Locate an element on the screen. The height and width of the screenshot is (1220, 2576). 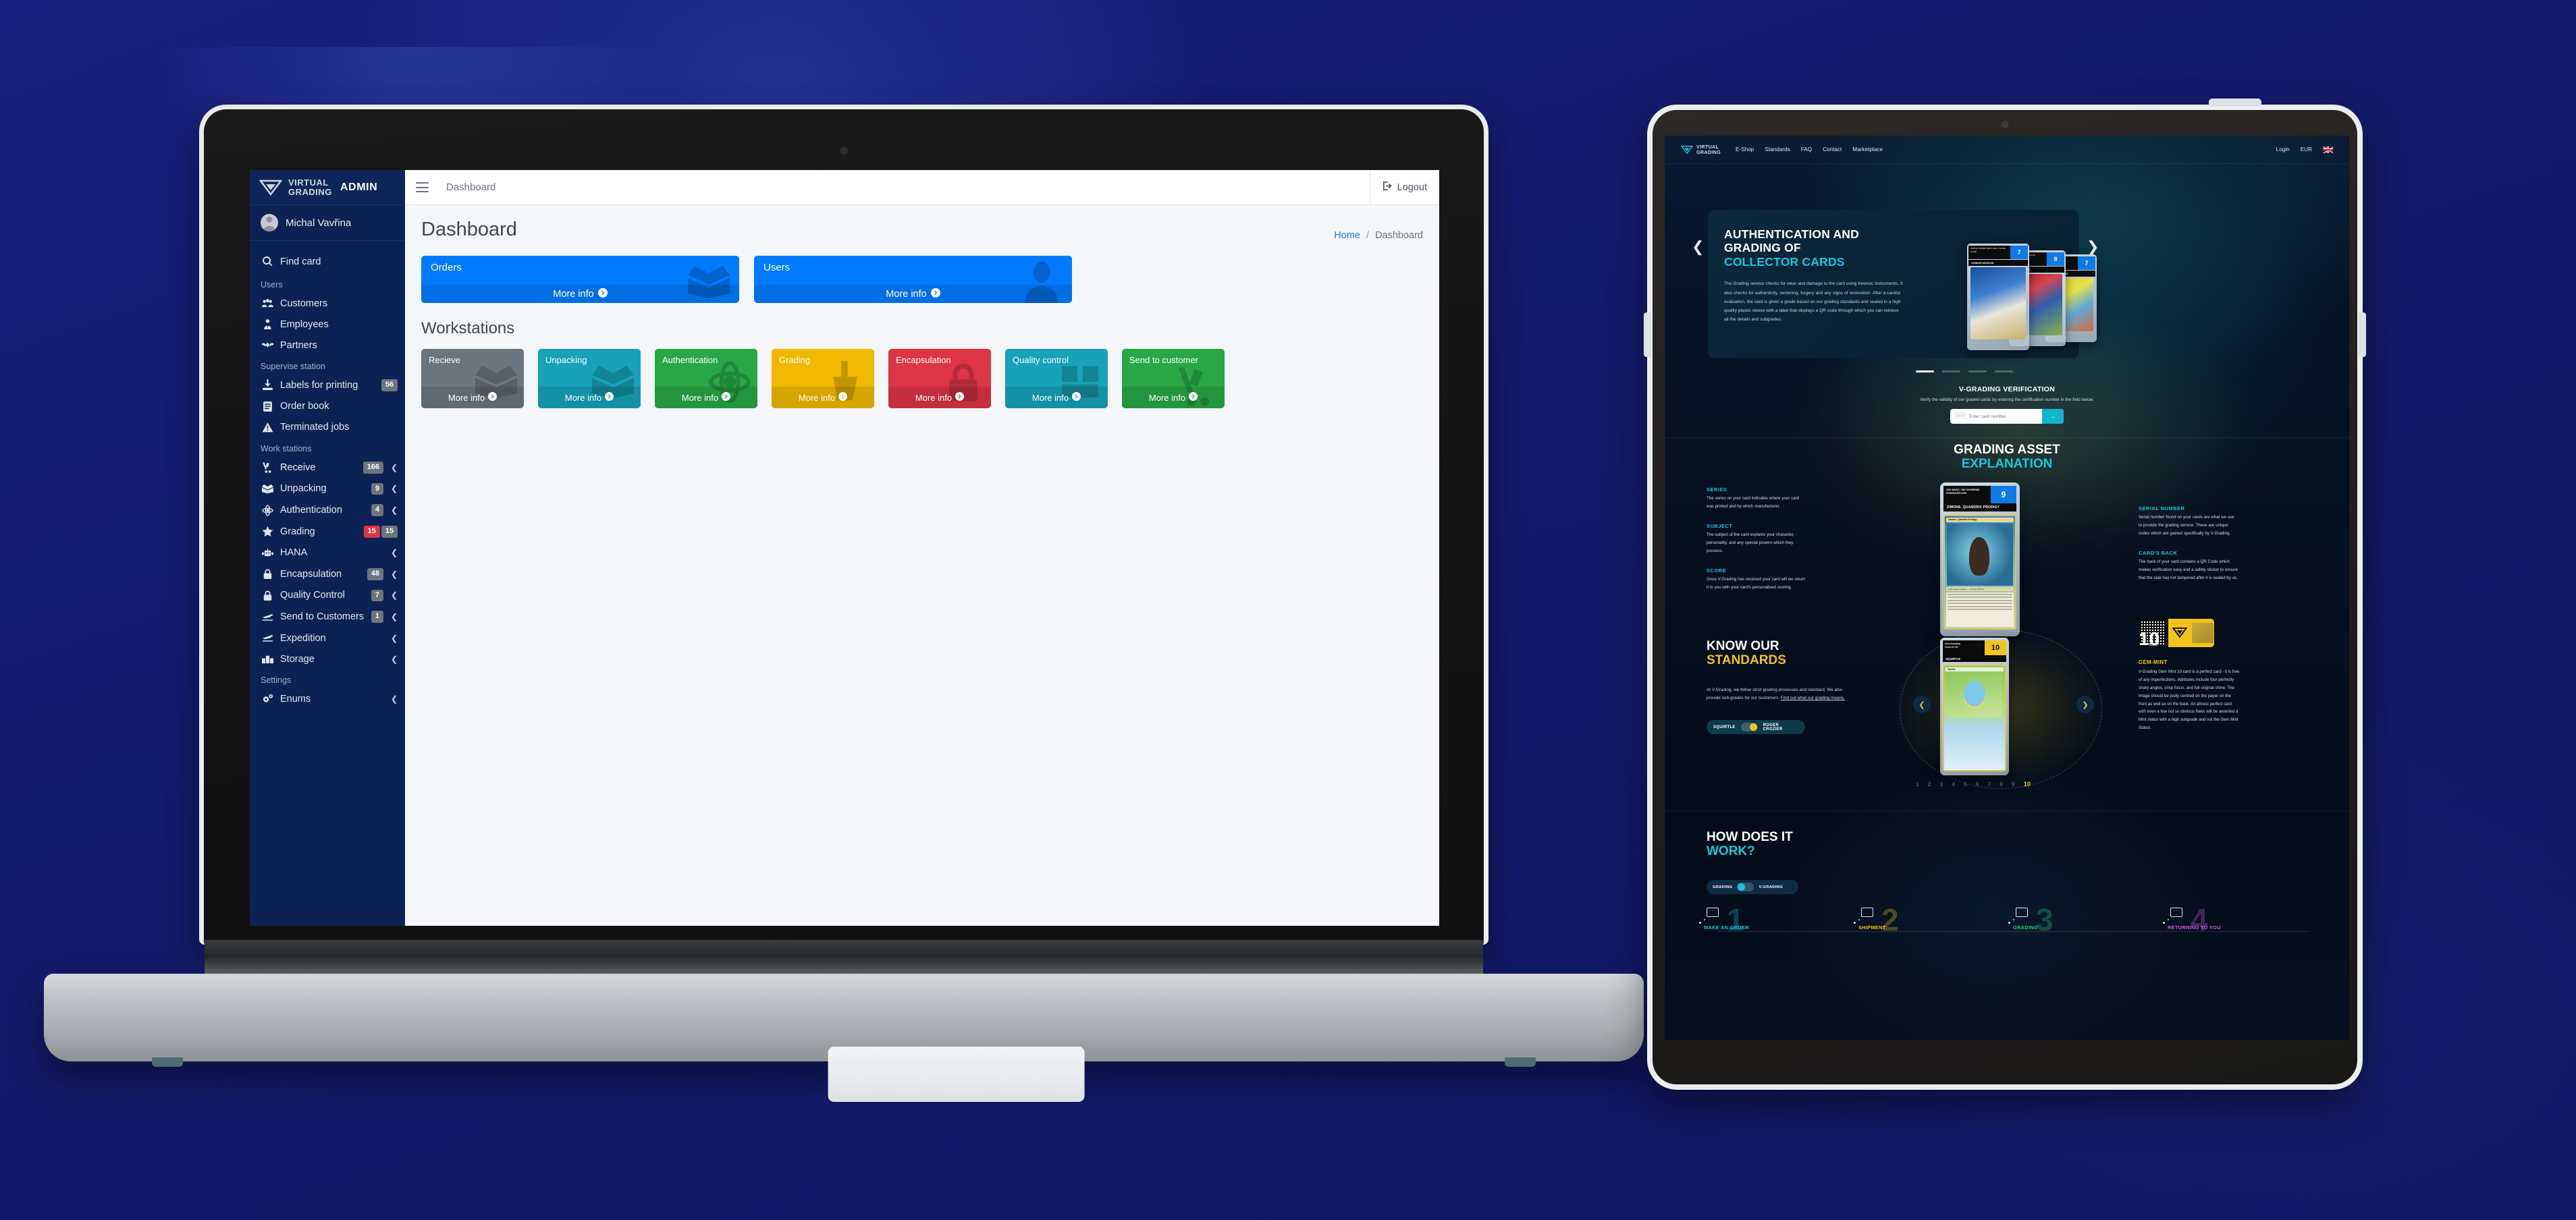
sidebar-item-receive: Receive 166 ❮ is located at coordinates (328, 467).